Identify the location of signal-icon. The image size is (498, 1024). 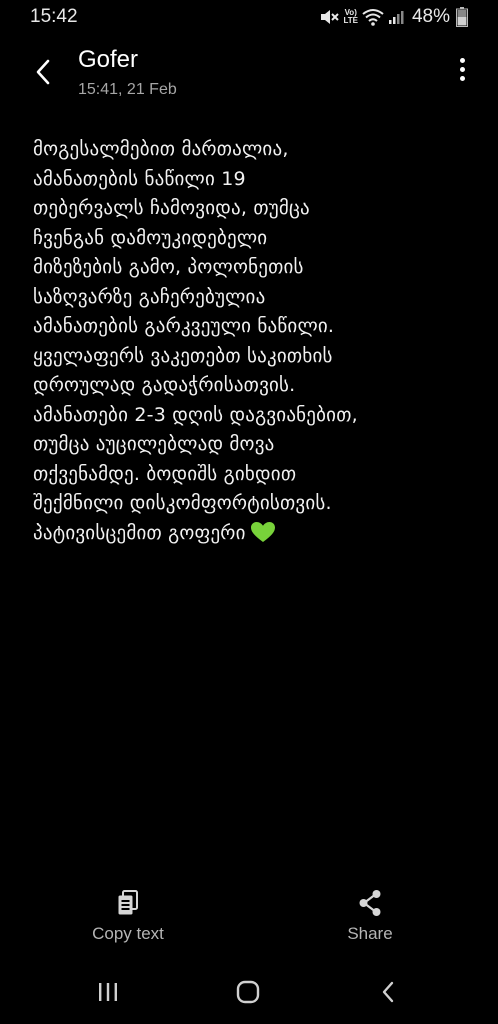
(396, 17).